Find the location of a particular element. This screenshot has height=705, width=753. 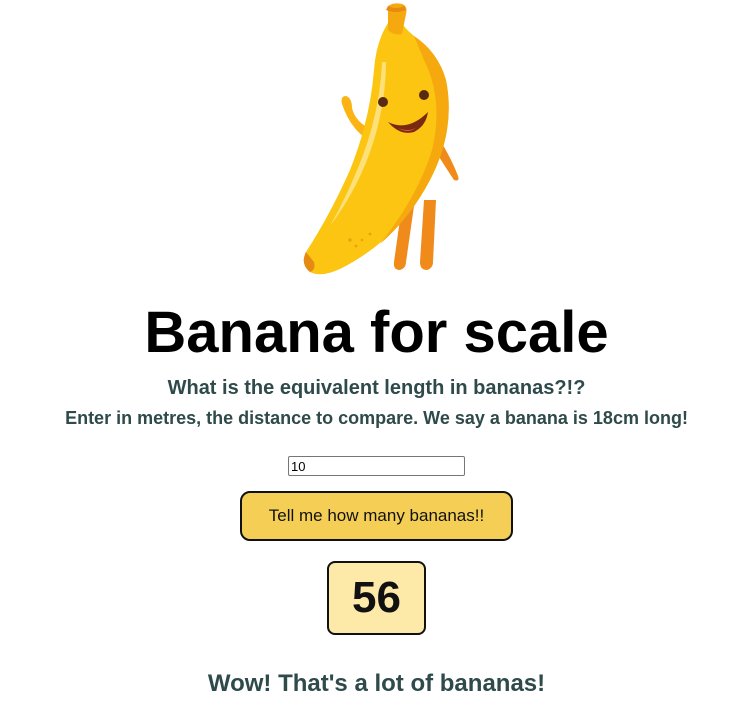

page-title: Banana for scale is located at coordinates (376, 332).